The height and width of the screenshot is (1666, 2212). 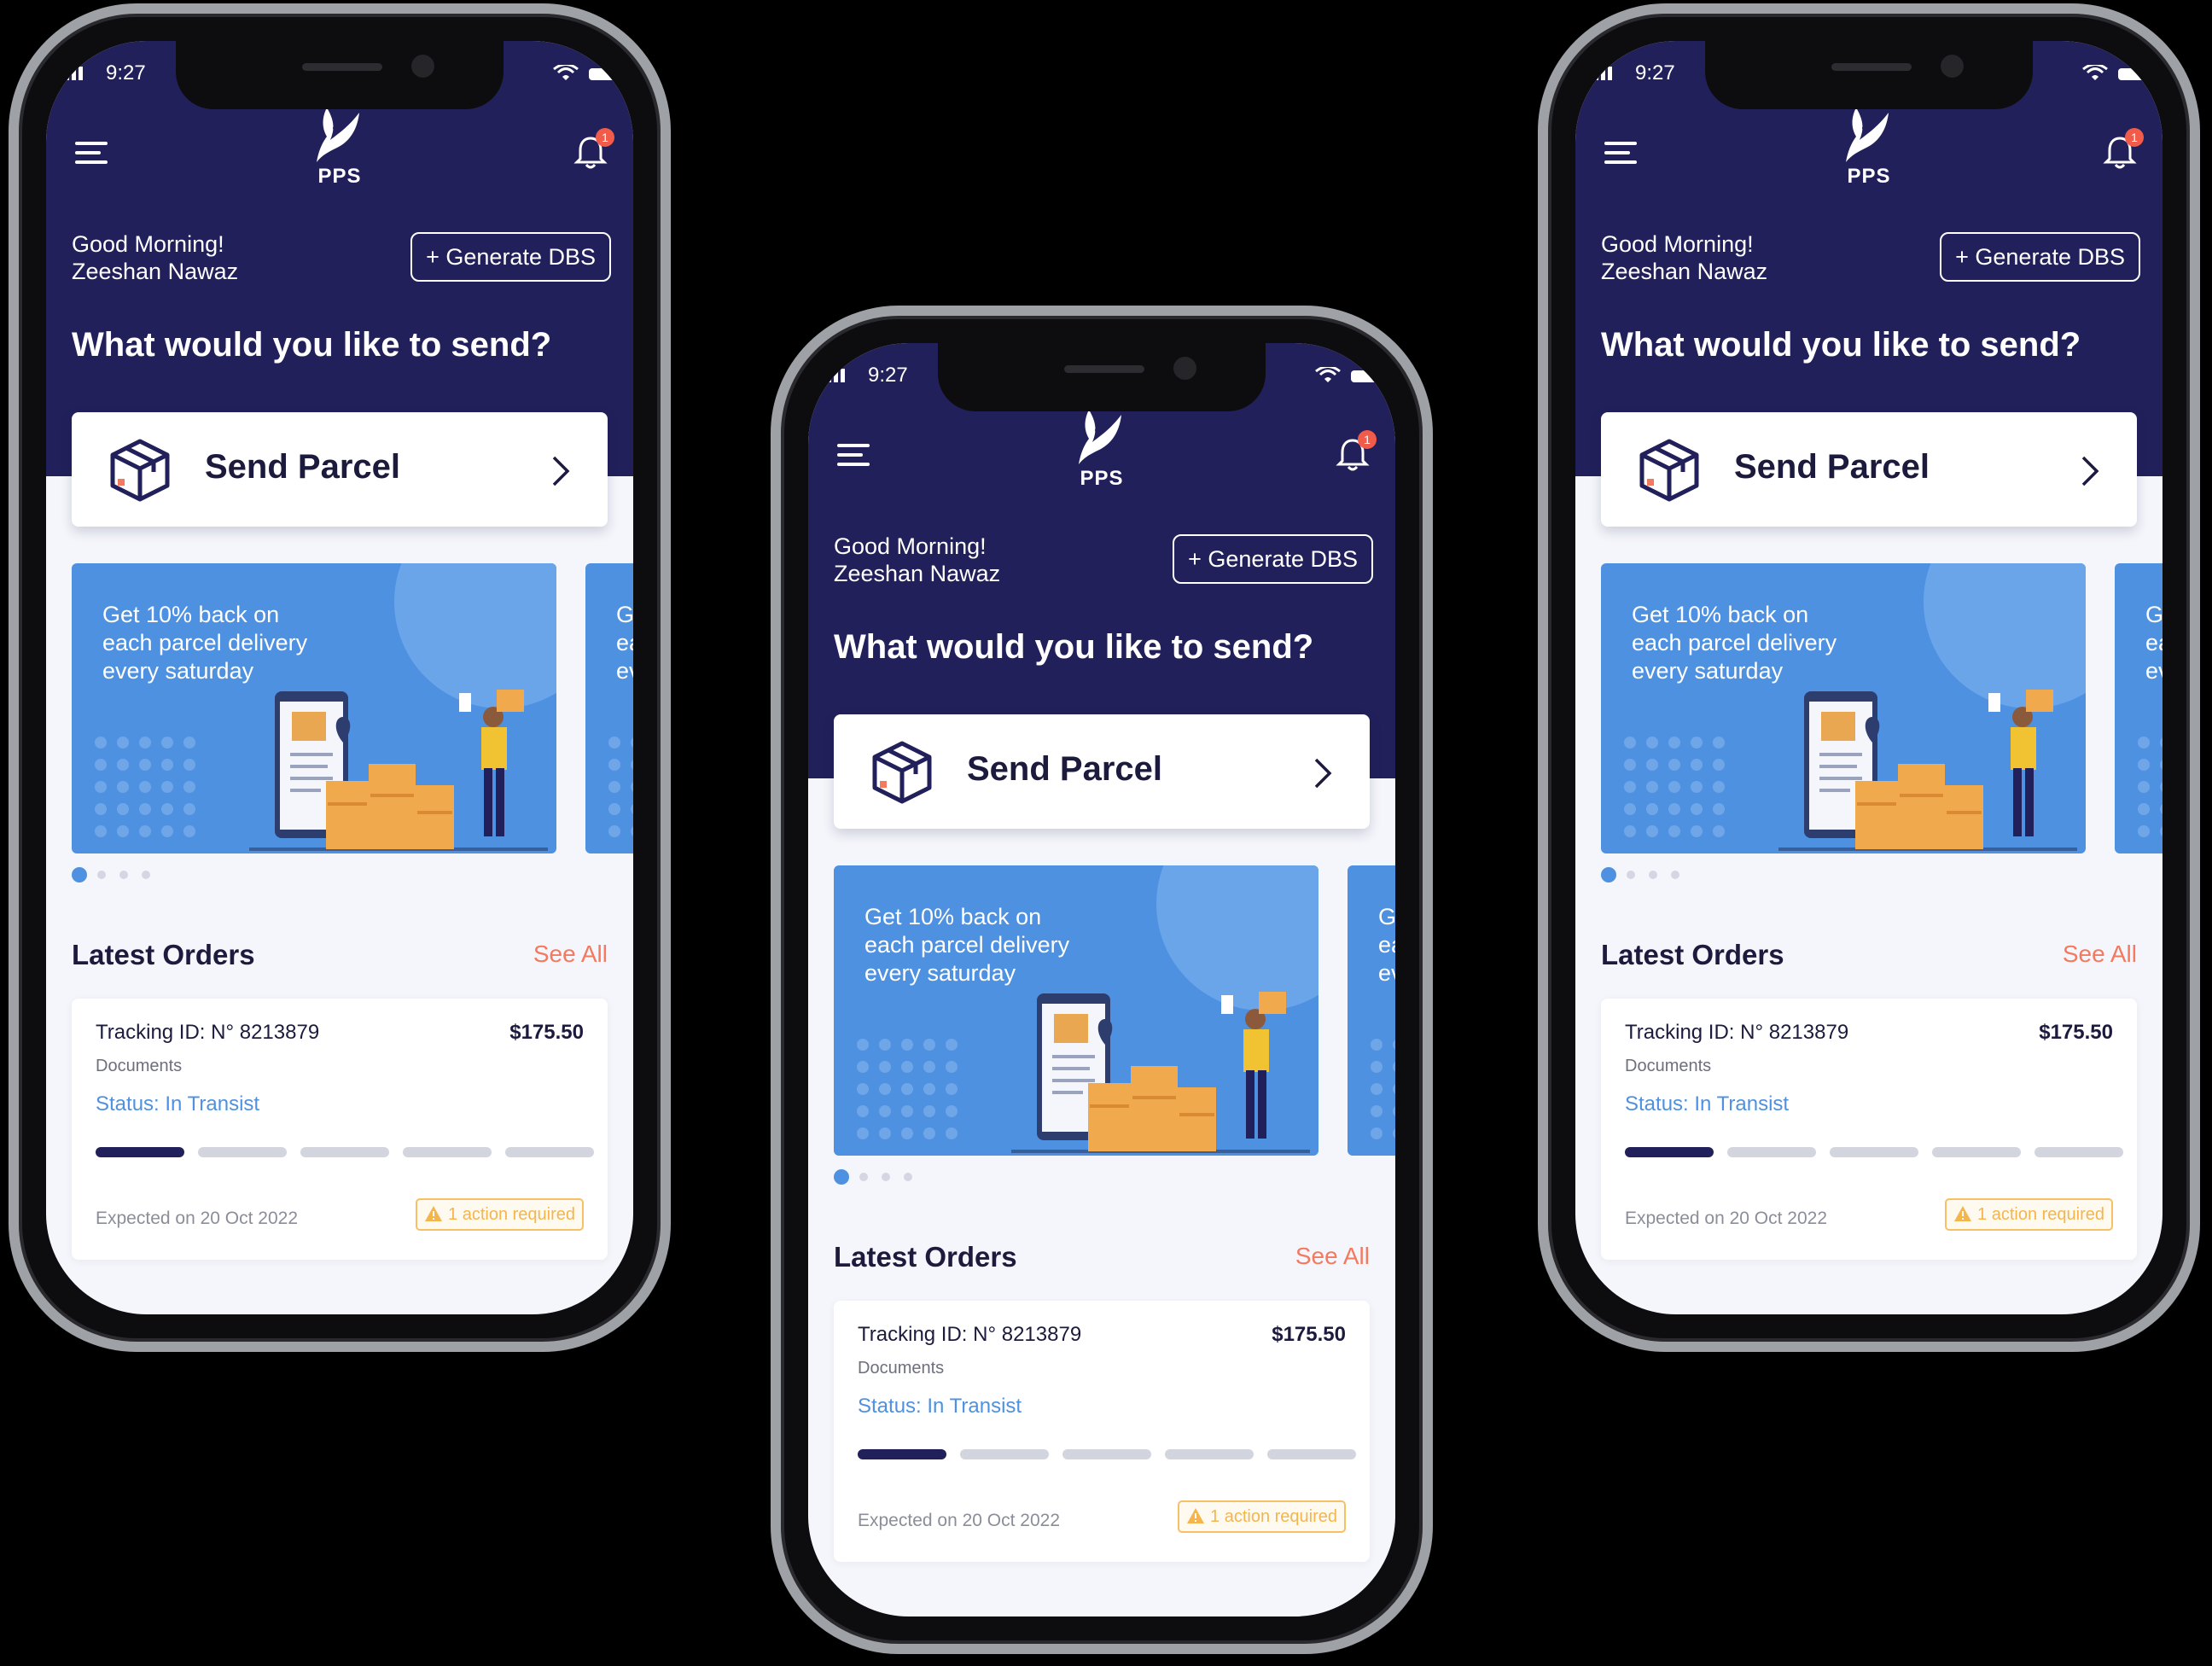 I want to click on greeting: Good Morning! Zeeshan Nawaz, so click(x=917, y=560).